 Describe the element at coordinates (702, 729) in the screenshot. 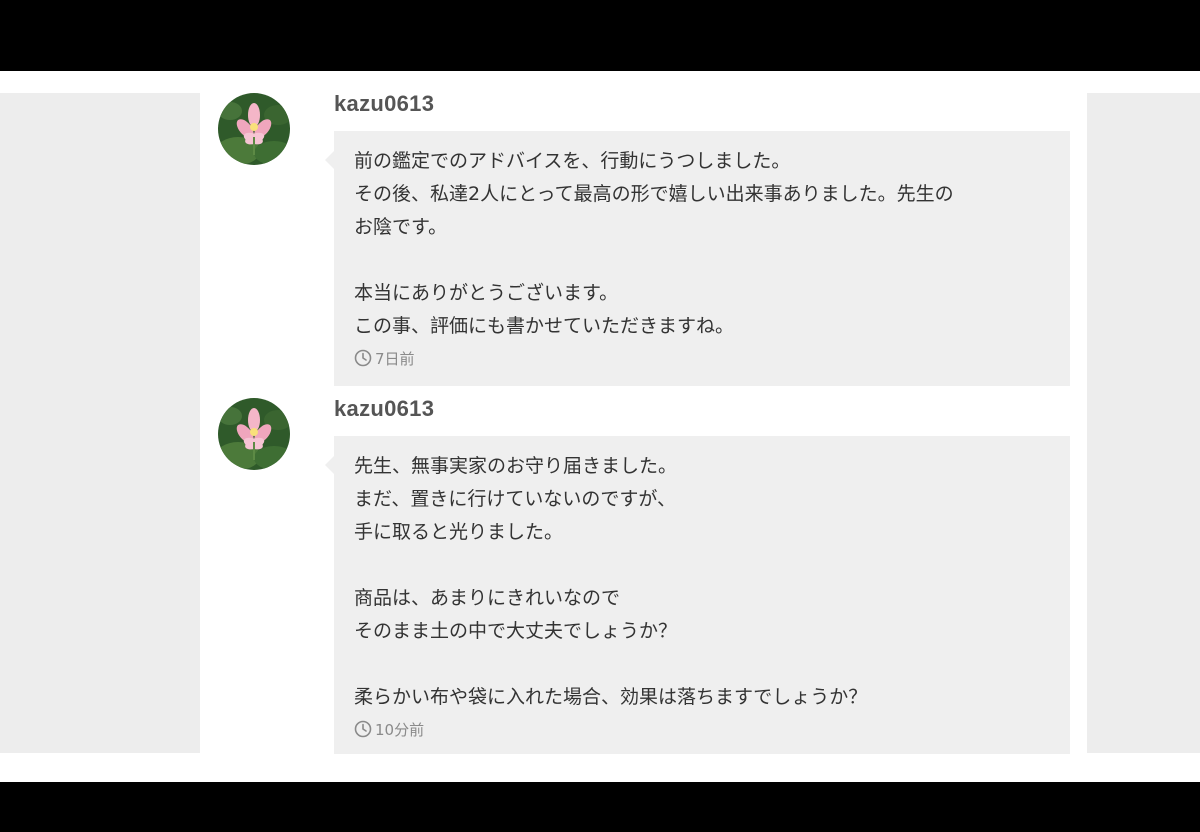

I see `timestamp: 10分前` at that location.